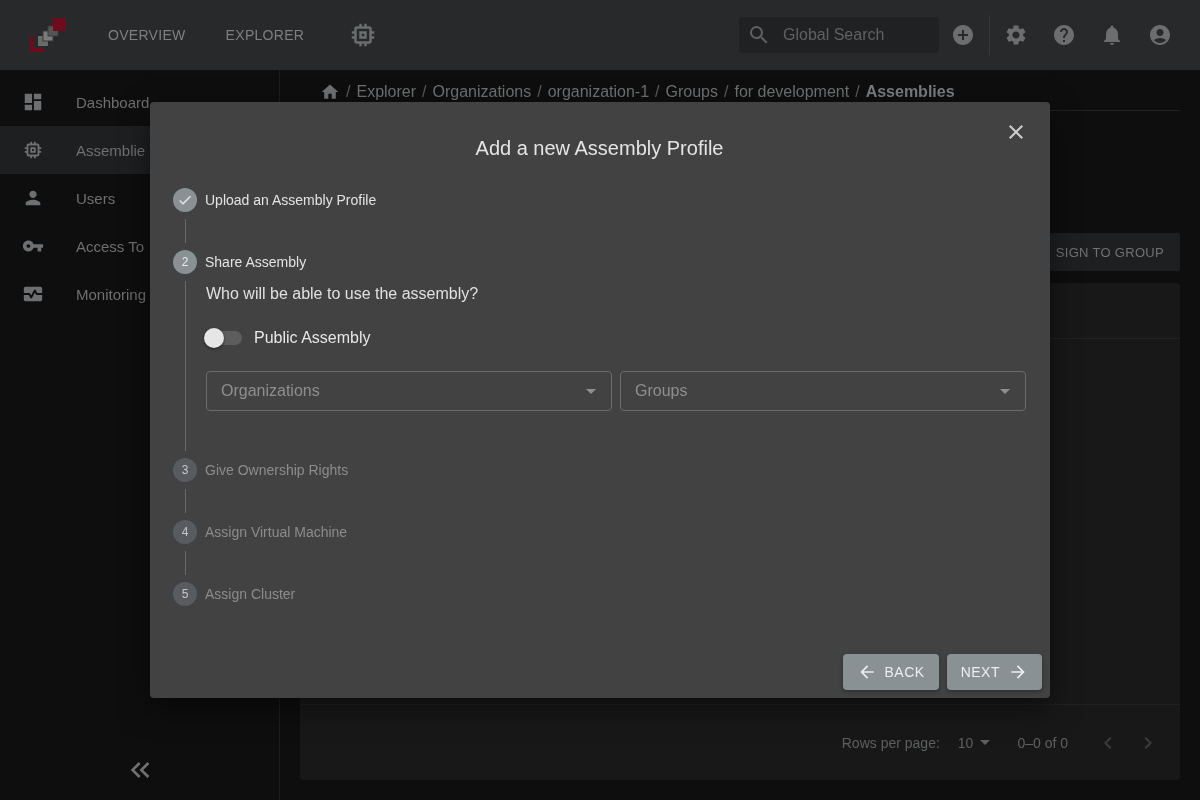  I want to click on back-button: BACK, so click(890, 672).